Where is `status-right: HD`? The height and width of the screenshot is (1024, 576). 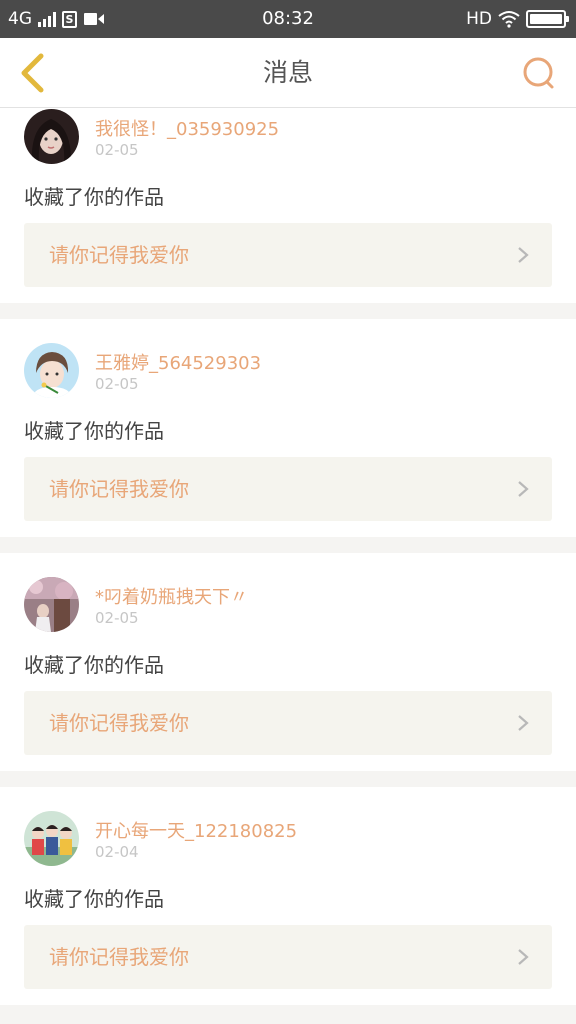
status-right: HD is located at coordinates (517, 19).